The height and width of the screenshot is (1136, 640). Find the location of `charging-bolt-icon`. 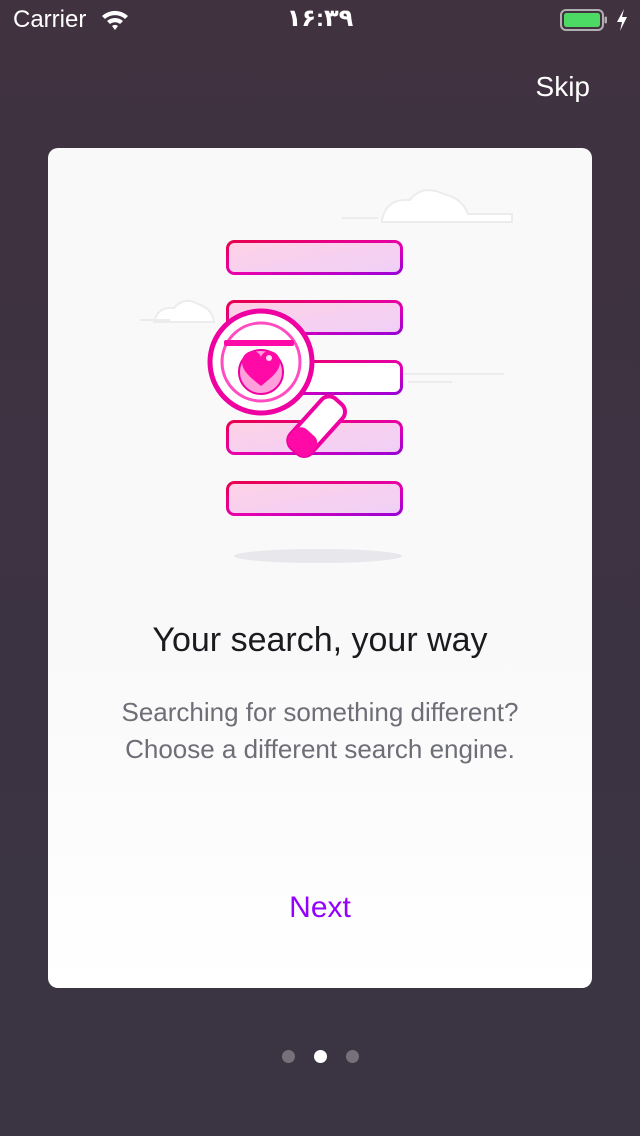

charging-bolt-icon is located at coordinates (622, 20).